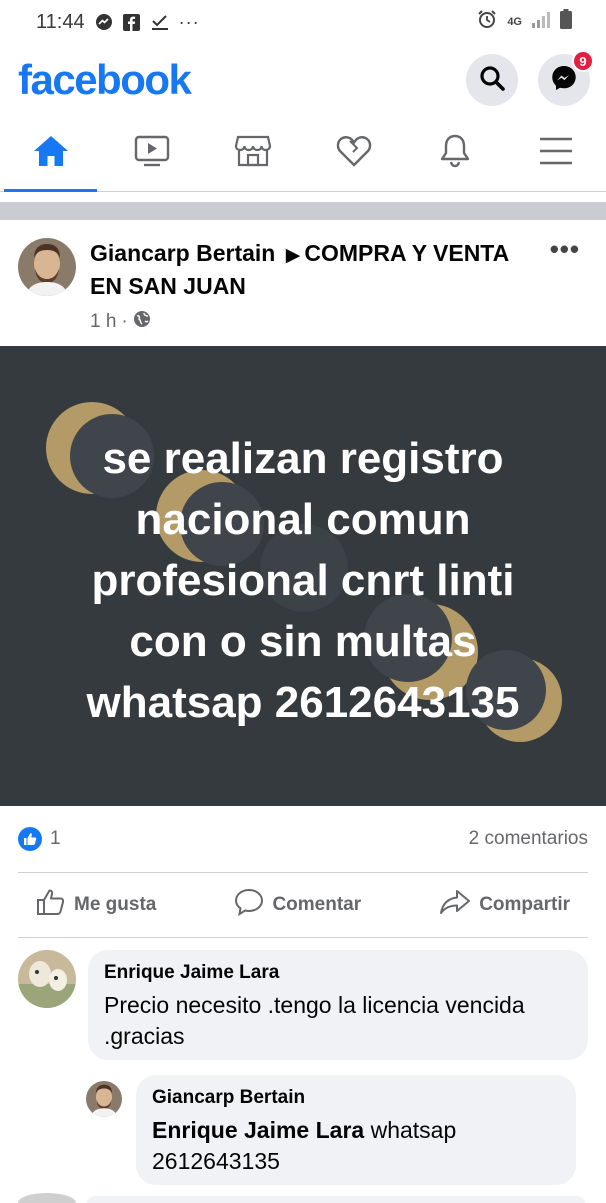 The image size is (606, 1203). What do you see at coordinates (524, 904) in the screenshot?
I see `share-label: Compartir` at bounding box center [524, 904].